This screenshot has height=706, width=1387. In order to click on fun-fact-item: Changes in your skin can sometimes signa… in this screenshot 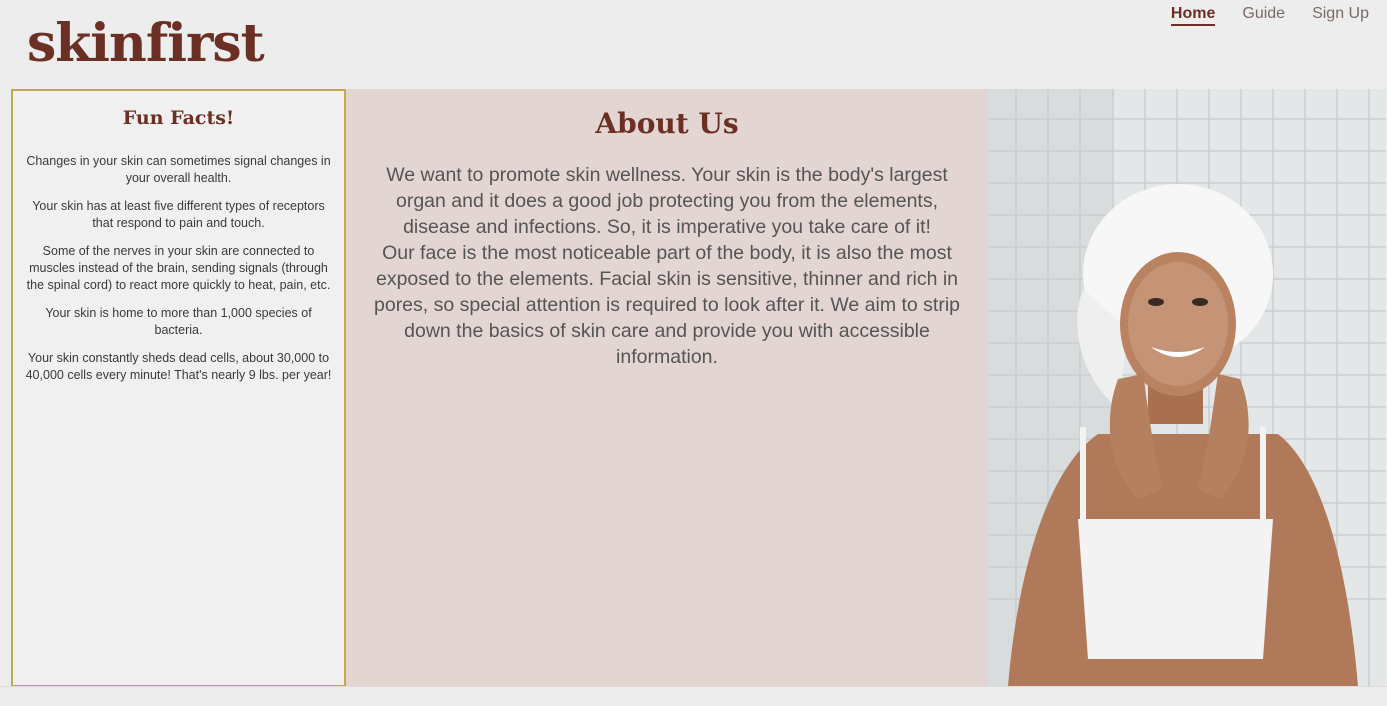, I will do `click(178, 169)`.